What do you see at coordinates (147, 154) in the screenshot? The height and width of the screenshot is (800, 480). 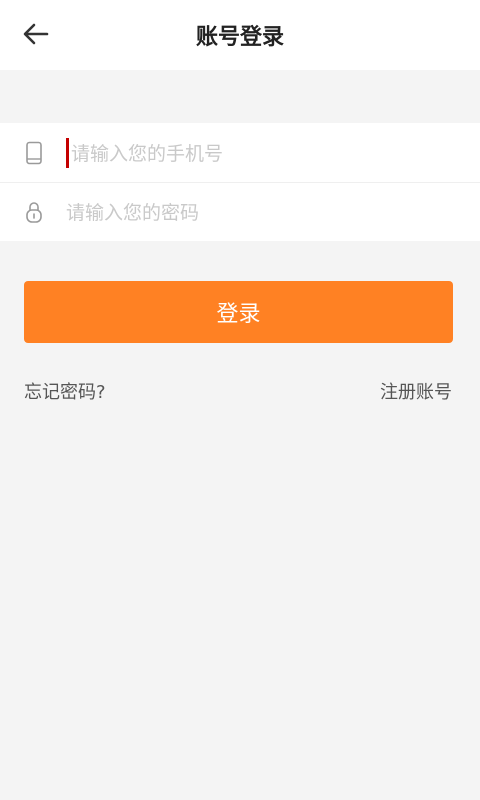 I see `phone-placeholder: 请输入您的手机号` at bounding box center [147, 154].